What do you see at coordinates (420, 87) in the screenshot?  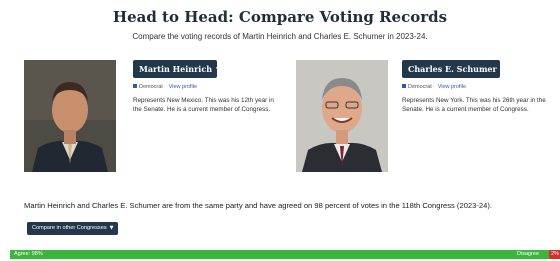 I see `party-label-right: Democrat` at bounding box center [420, 87].